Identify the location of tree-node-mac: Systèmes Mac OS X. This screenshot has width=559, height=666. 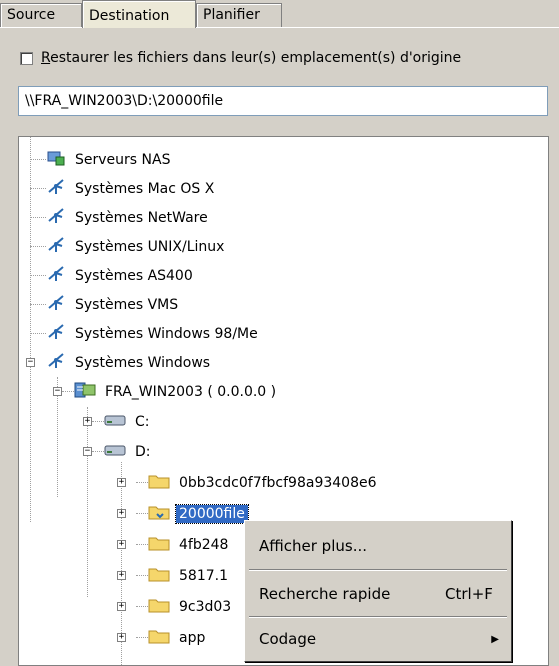
(131, 188).